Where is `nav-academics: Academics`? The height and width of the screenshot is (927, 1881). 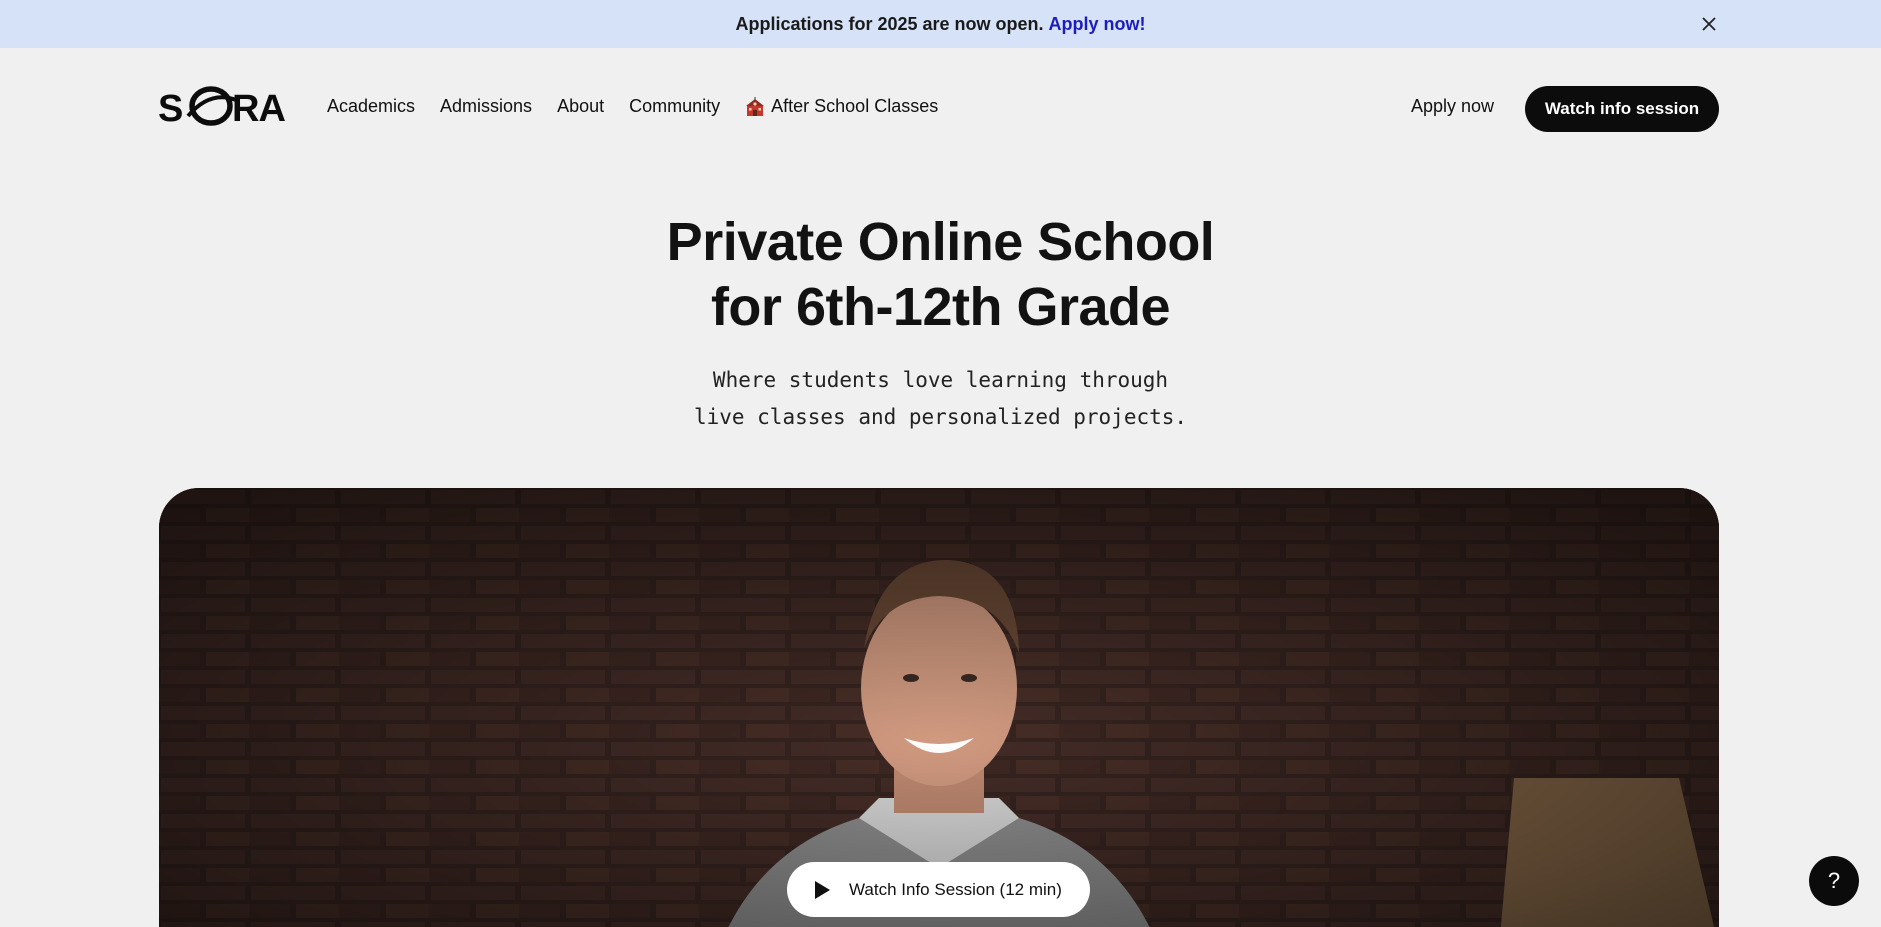 nav-academics: Academics is located at coordinates (371, 106).